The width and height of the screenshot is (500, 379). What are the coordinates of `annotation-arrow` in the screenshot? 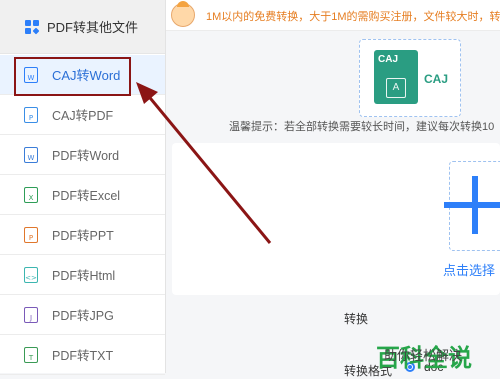 It's located at (204, 163).